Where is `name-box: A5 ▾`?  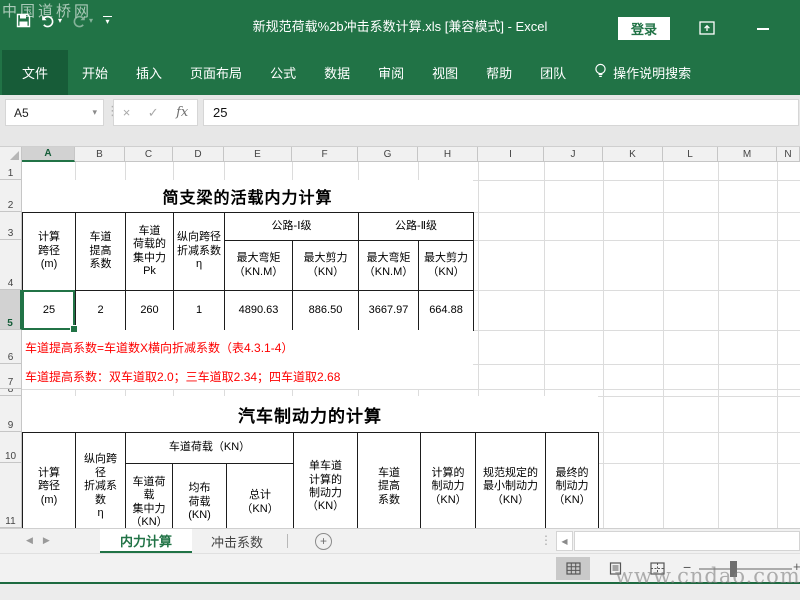
name-box: A5 ▾ is located at coordinates (54, 112).